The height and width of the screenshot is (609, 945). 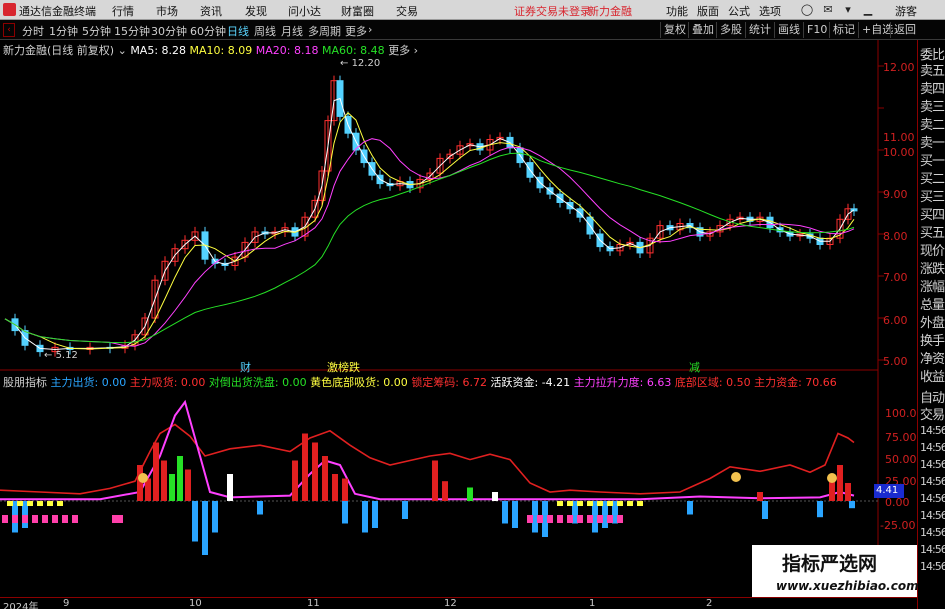 I want to click on indicator-item: 底部区域: 0.50, so click(x=712, y=382).